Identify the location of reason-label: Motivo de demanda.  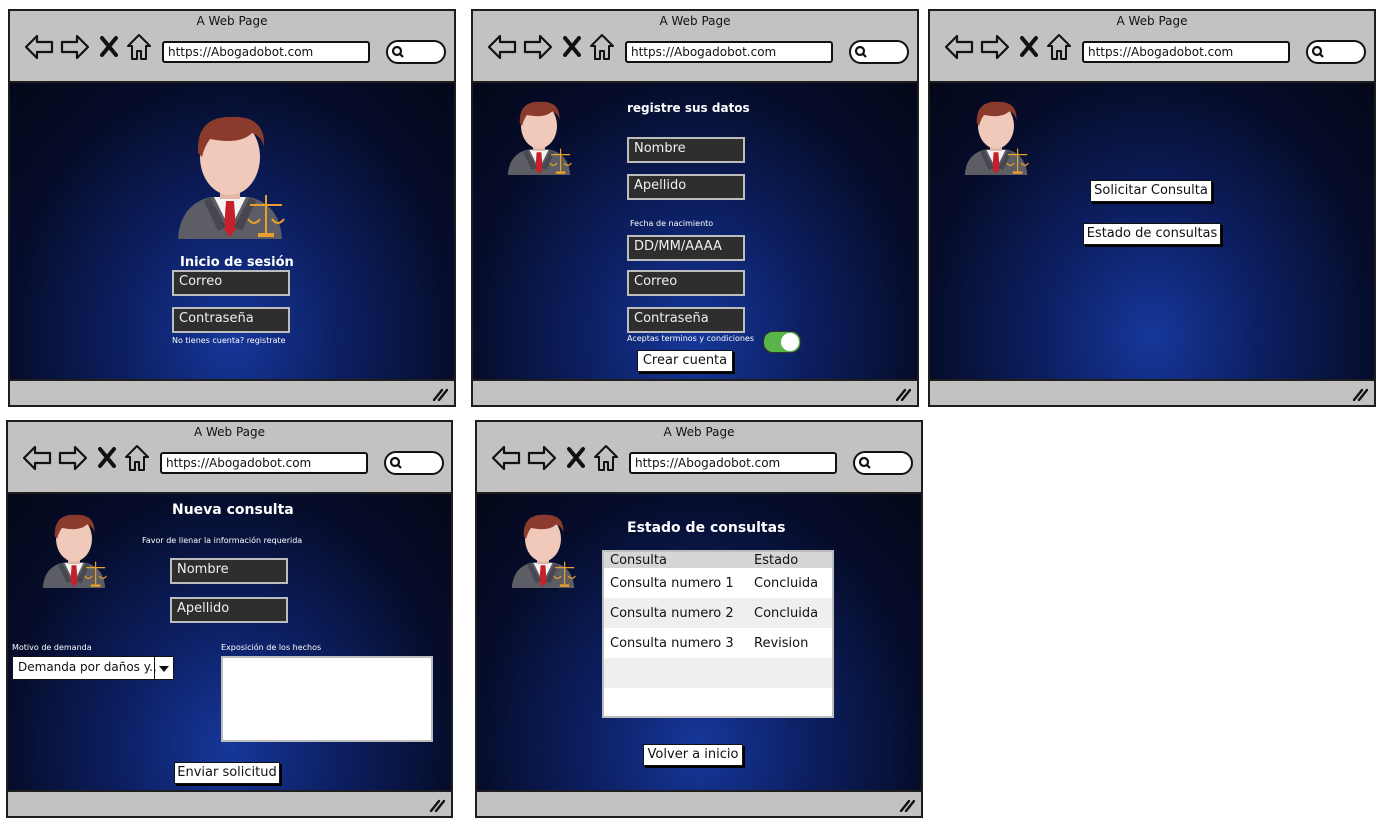
(52, 647).